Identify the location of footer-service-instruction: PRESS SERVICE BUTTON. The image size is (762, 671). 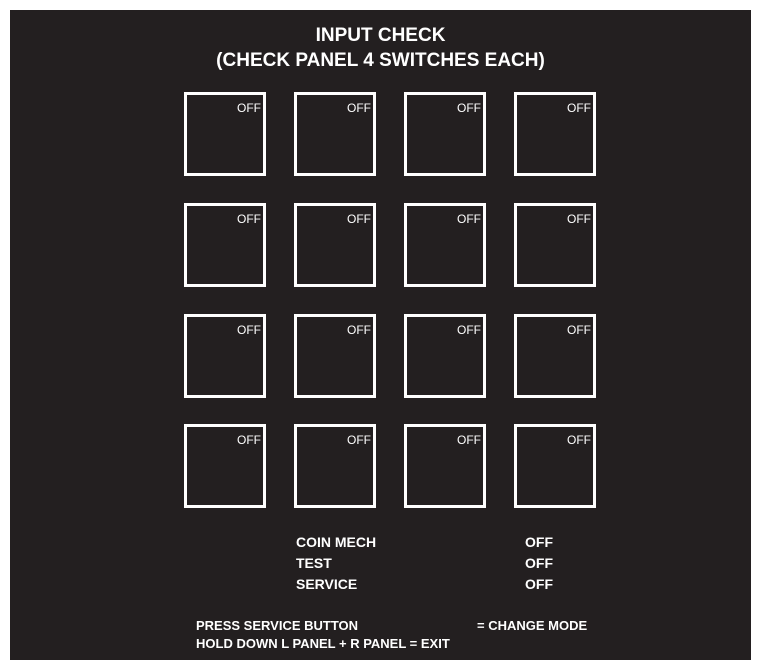
(277, 625).